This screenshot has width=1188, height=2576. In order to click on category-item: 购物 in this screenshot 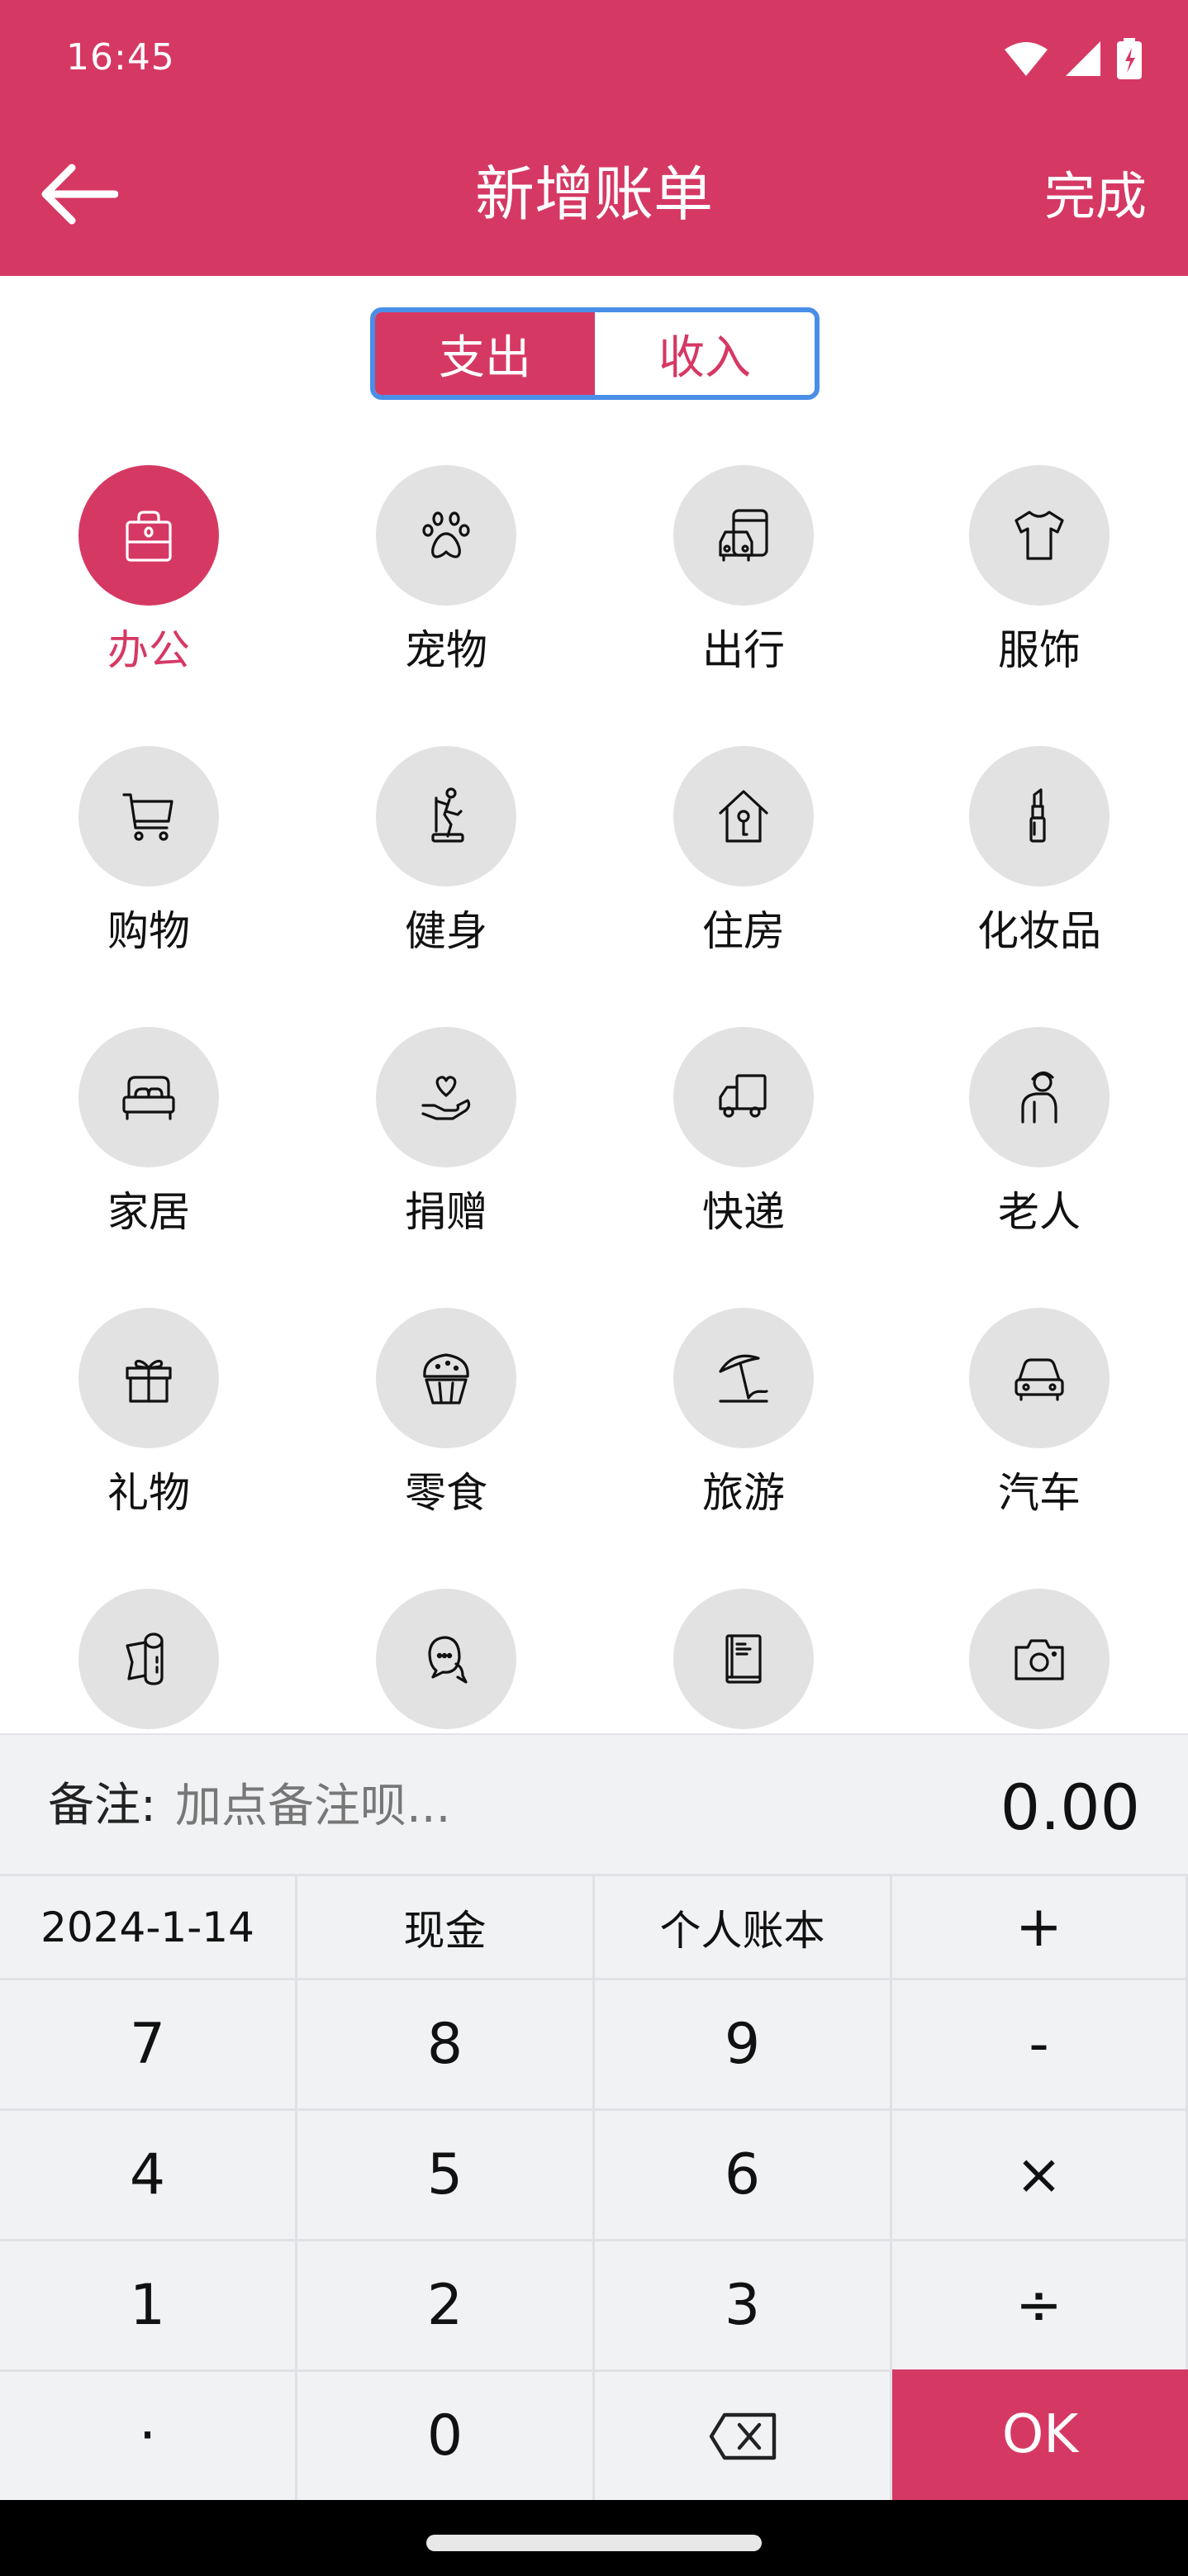, I will do `click(148, 870)`.